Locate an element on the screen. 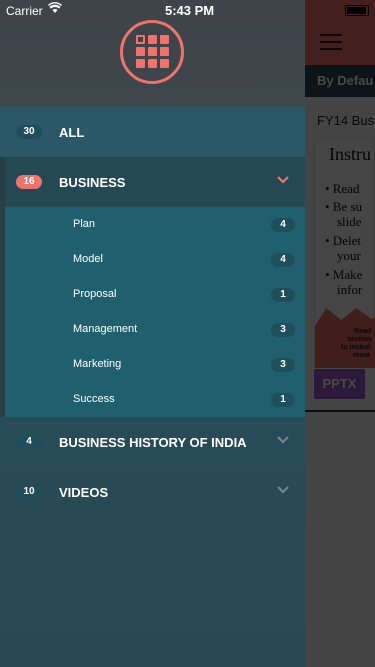 The width and height of the screenshot is (375, 667). starburst-line: Read is located at coordinates (363, 331).